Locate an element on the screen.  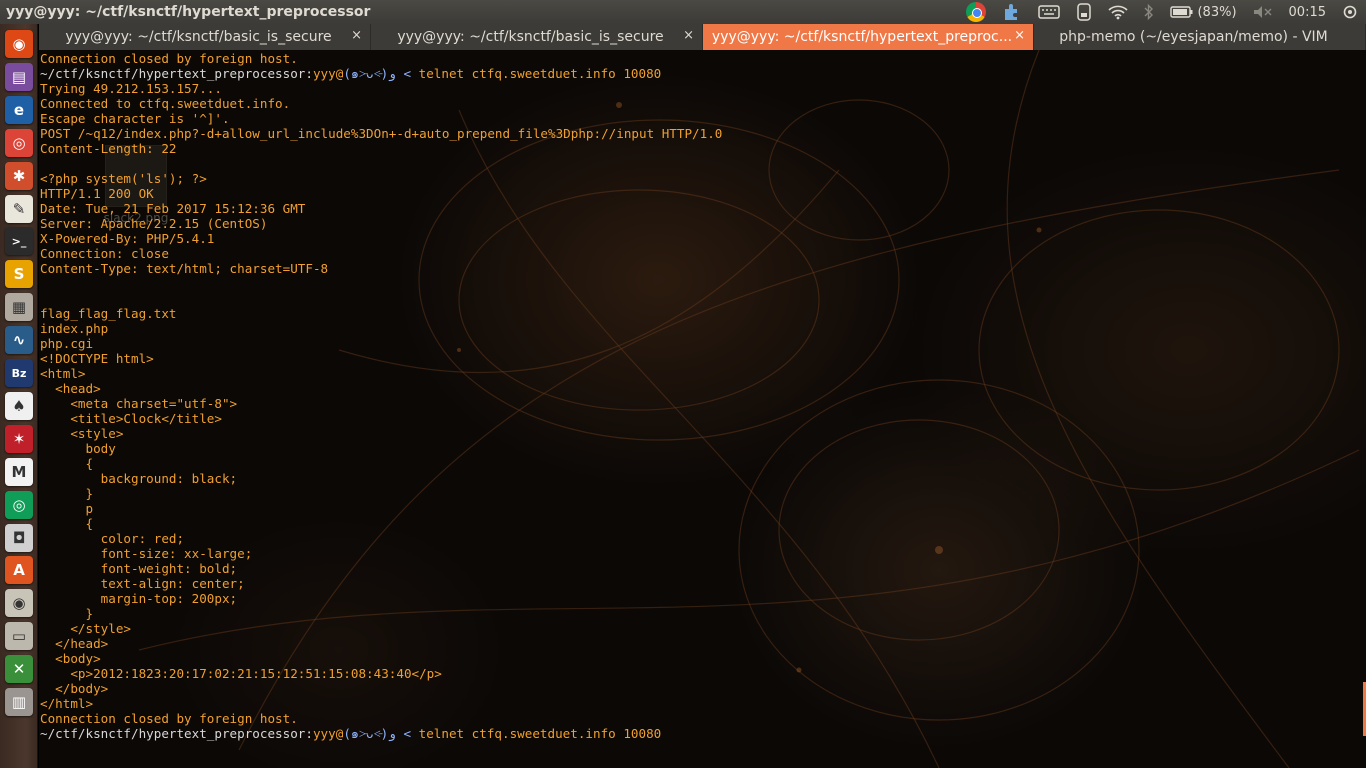
software-center-icon: A is located at coordinates (19, 570).